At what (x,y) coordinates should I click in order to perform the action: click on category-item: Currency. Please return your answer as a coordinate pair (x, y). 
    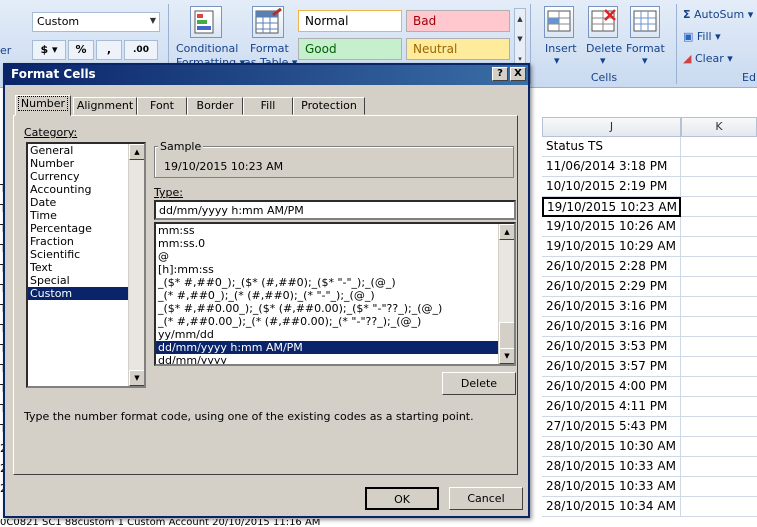
    Looking at the image, I should click on (86, 176).